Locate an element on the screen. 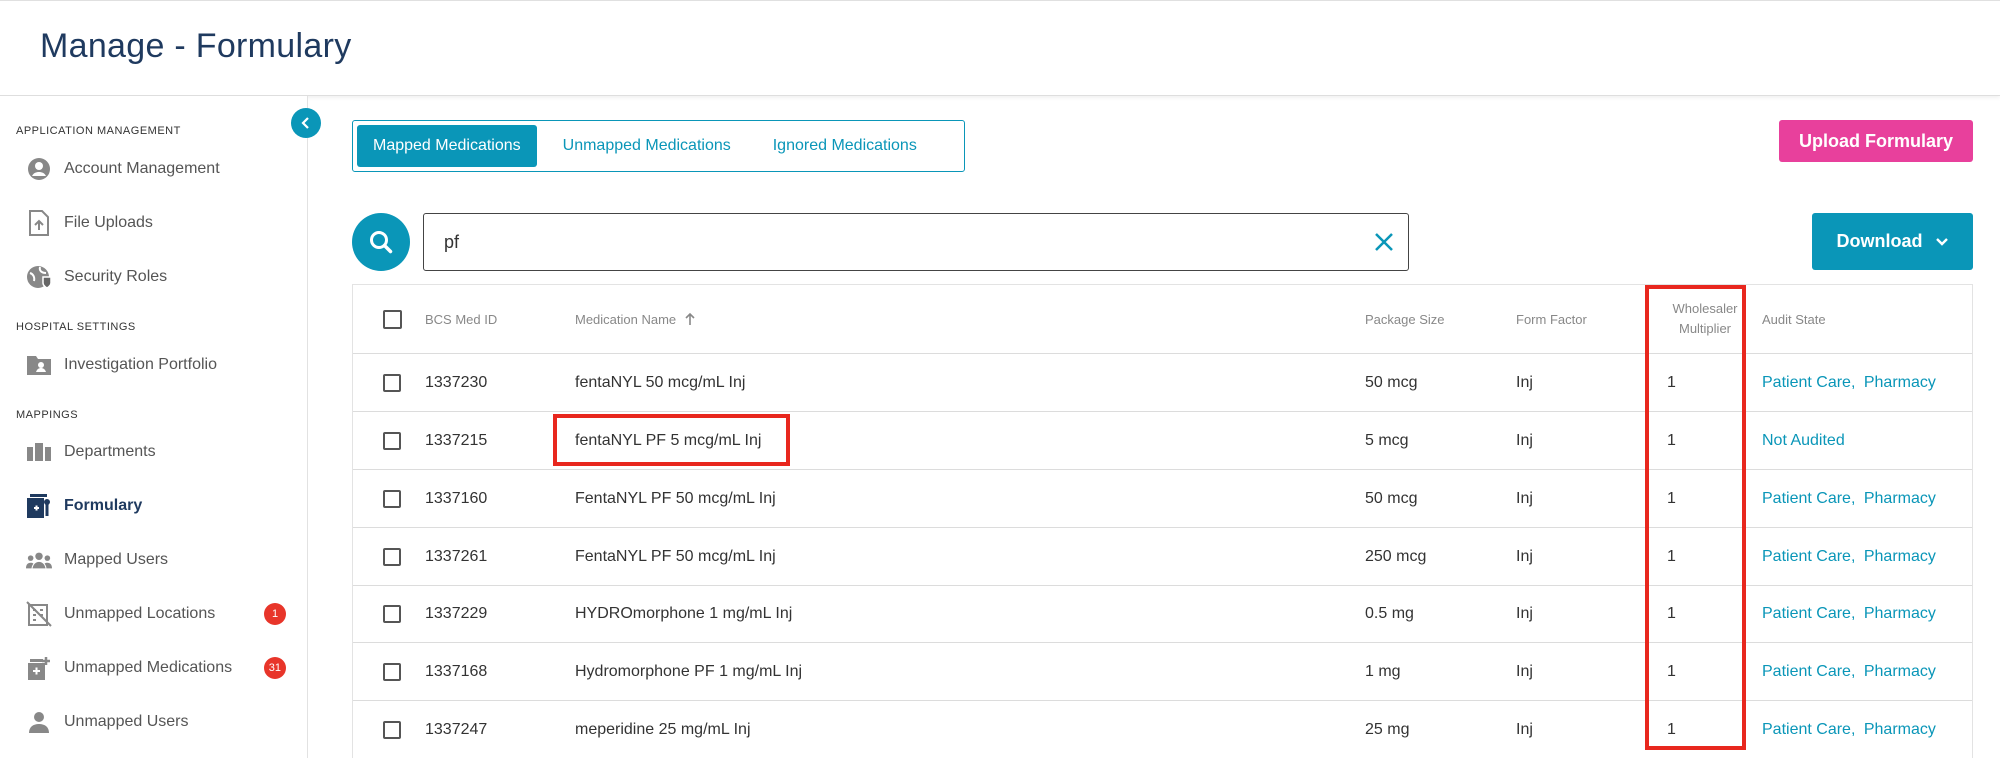 Image resolution: width=2000 pixels, height=758 pixels. column-header-form-factor: Form Factor is located at coordinates (1551, 319).